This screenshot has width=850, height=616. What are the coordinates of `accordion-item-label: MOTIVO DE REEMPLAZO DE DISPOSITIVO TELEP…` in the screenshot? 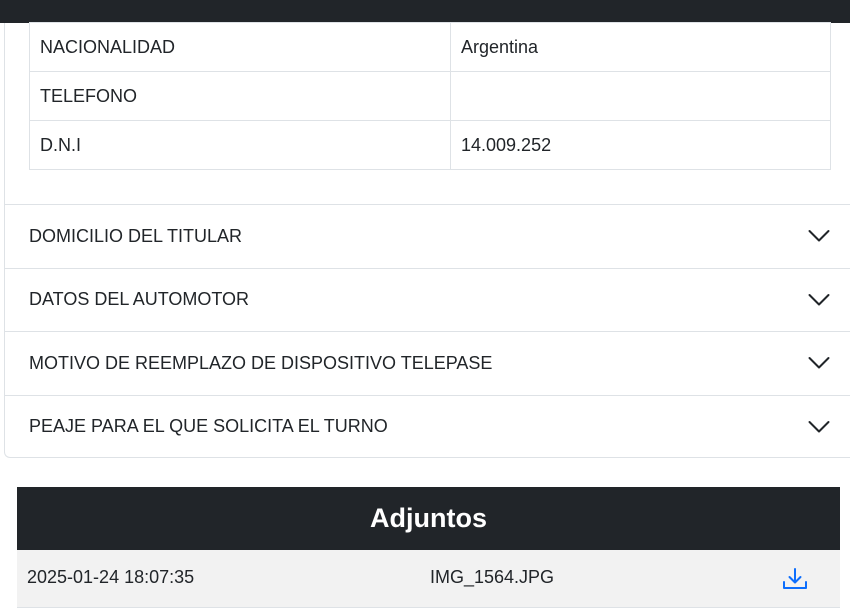 It's located at (261, 362).